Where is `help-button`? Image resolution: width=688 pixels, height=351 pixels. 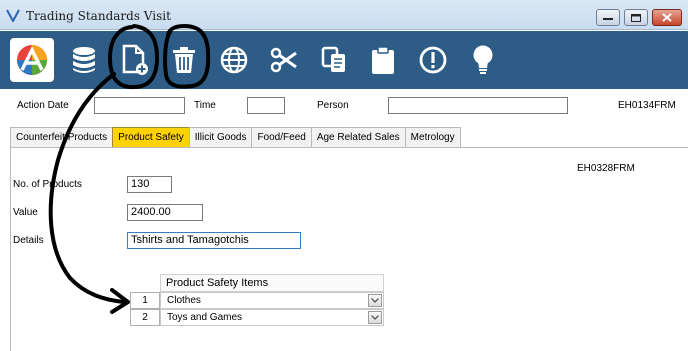
help-button is located at coordinates (483, 60).